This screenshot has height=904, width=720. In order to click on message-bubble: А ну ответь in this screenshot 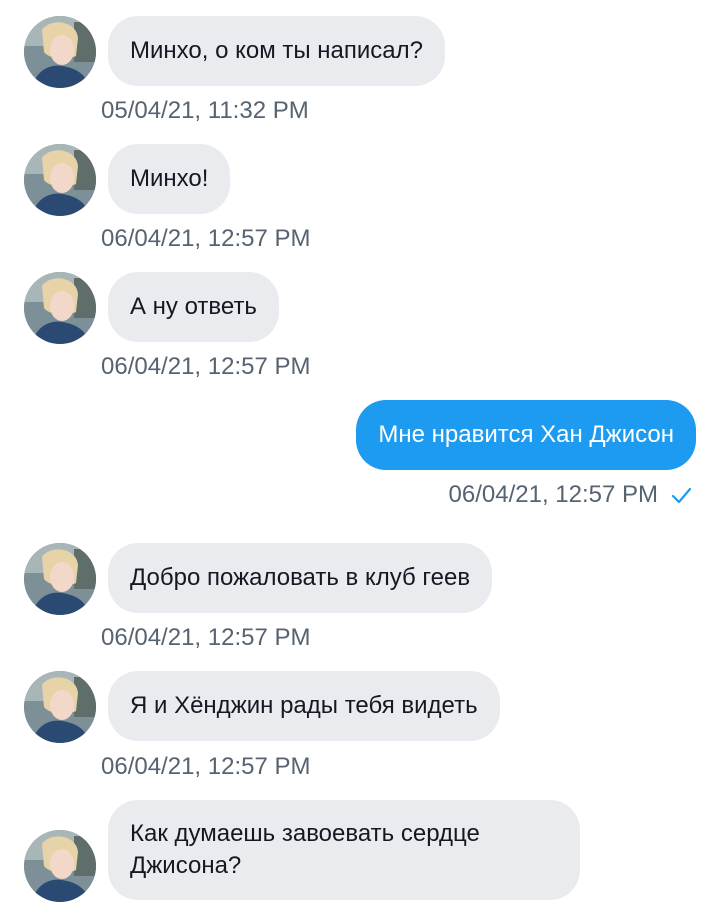, I will do `click(193, 307)`.